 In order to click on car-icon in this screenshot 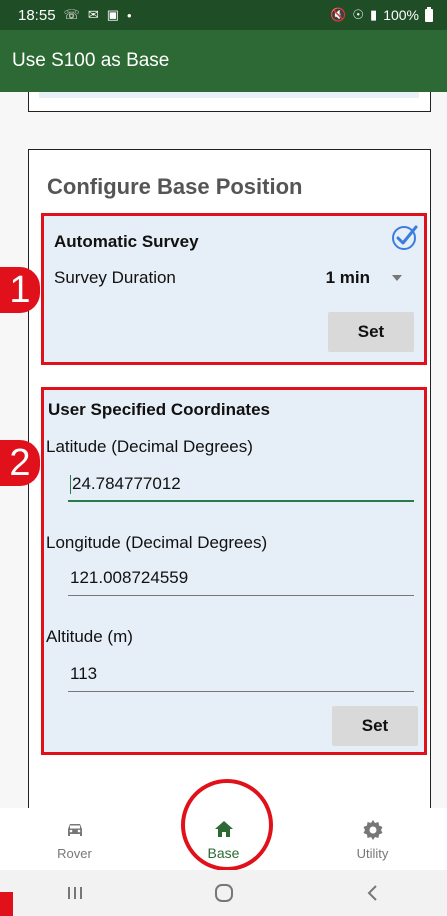, I will do `click(74, 829)`.